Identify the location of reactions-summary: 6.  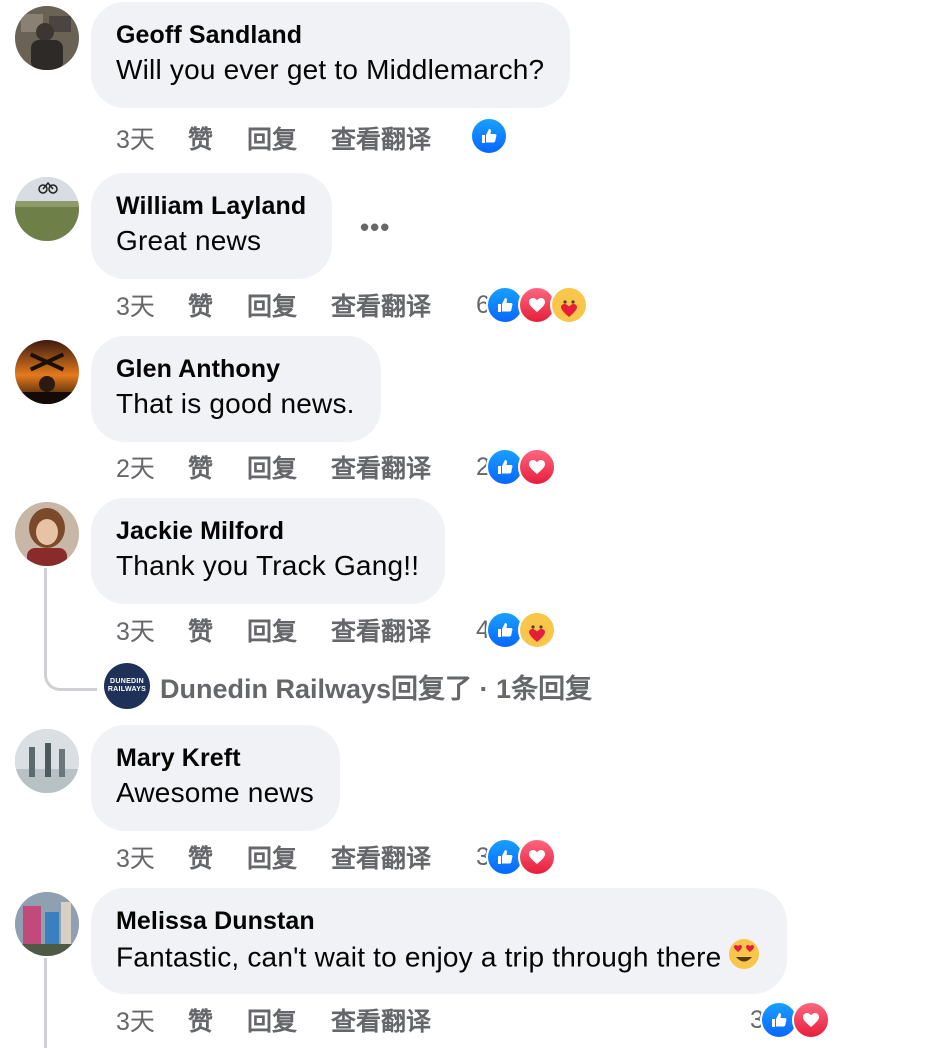
(532, 305).